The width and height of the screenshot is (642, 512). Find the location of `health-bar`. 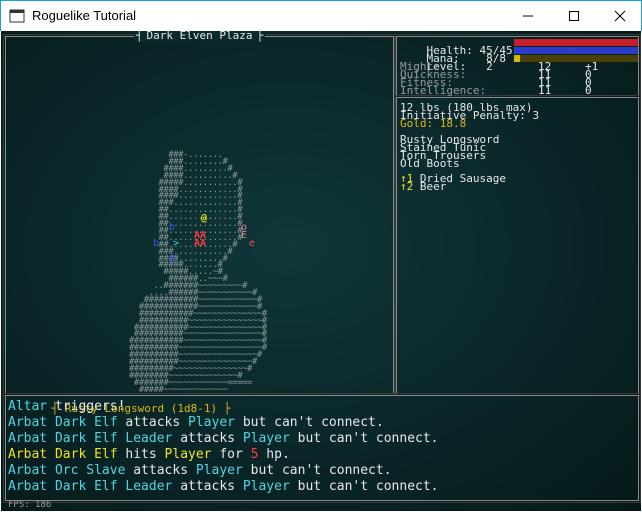

health-bar is located at coordinates (576, 42).